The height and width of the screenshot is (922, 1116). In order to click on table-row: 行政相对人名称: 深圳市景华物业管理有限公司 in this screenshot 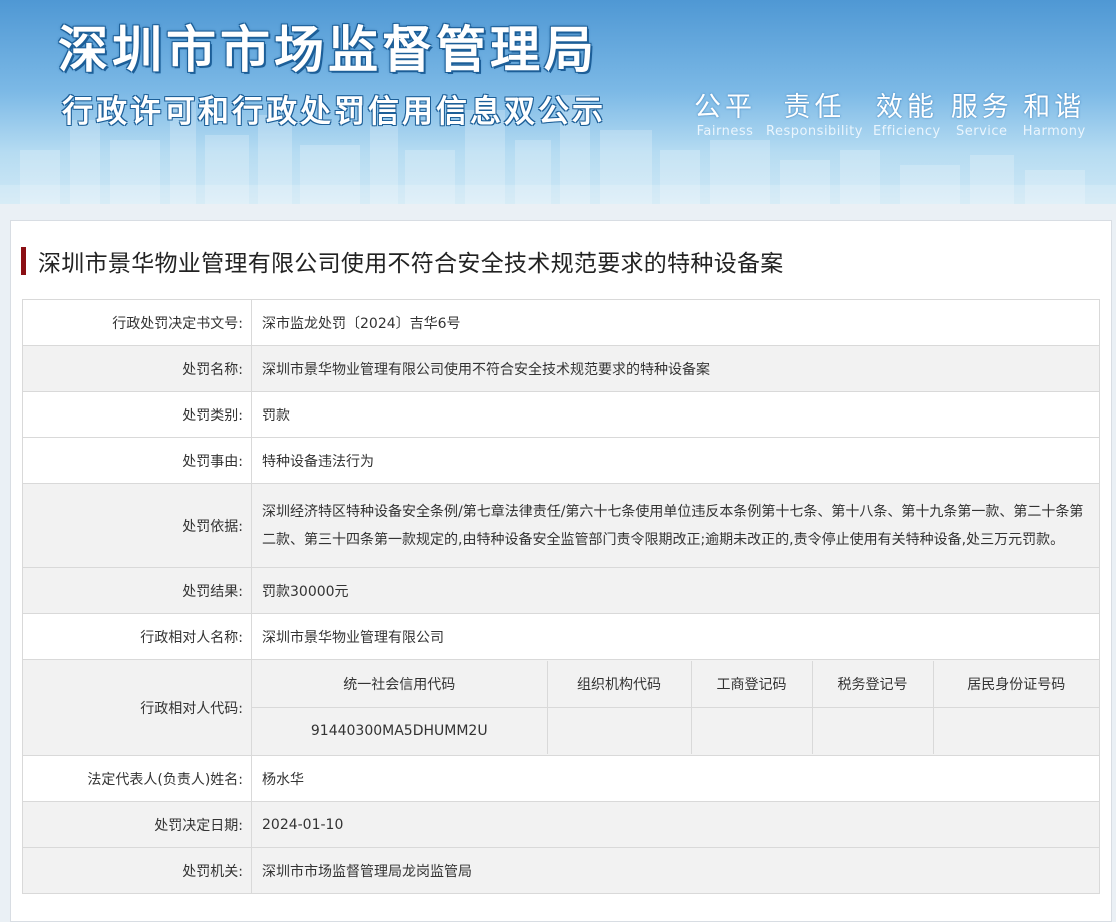, I will do `click(561, 636)`.